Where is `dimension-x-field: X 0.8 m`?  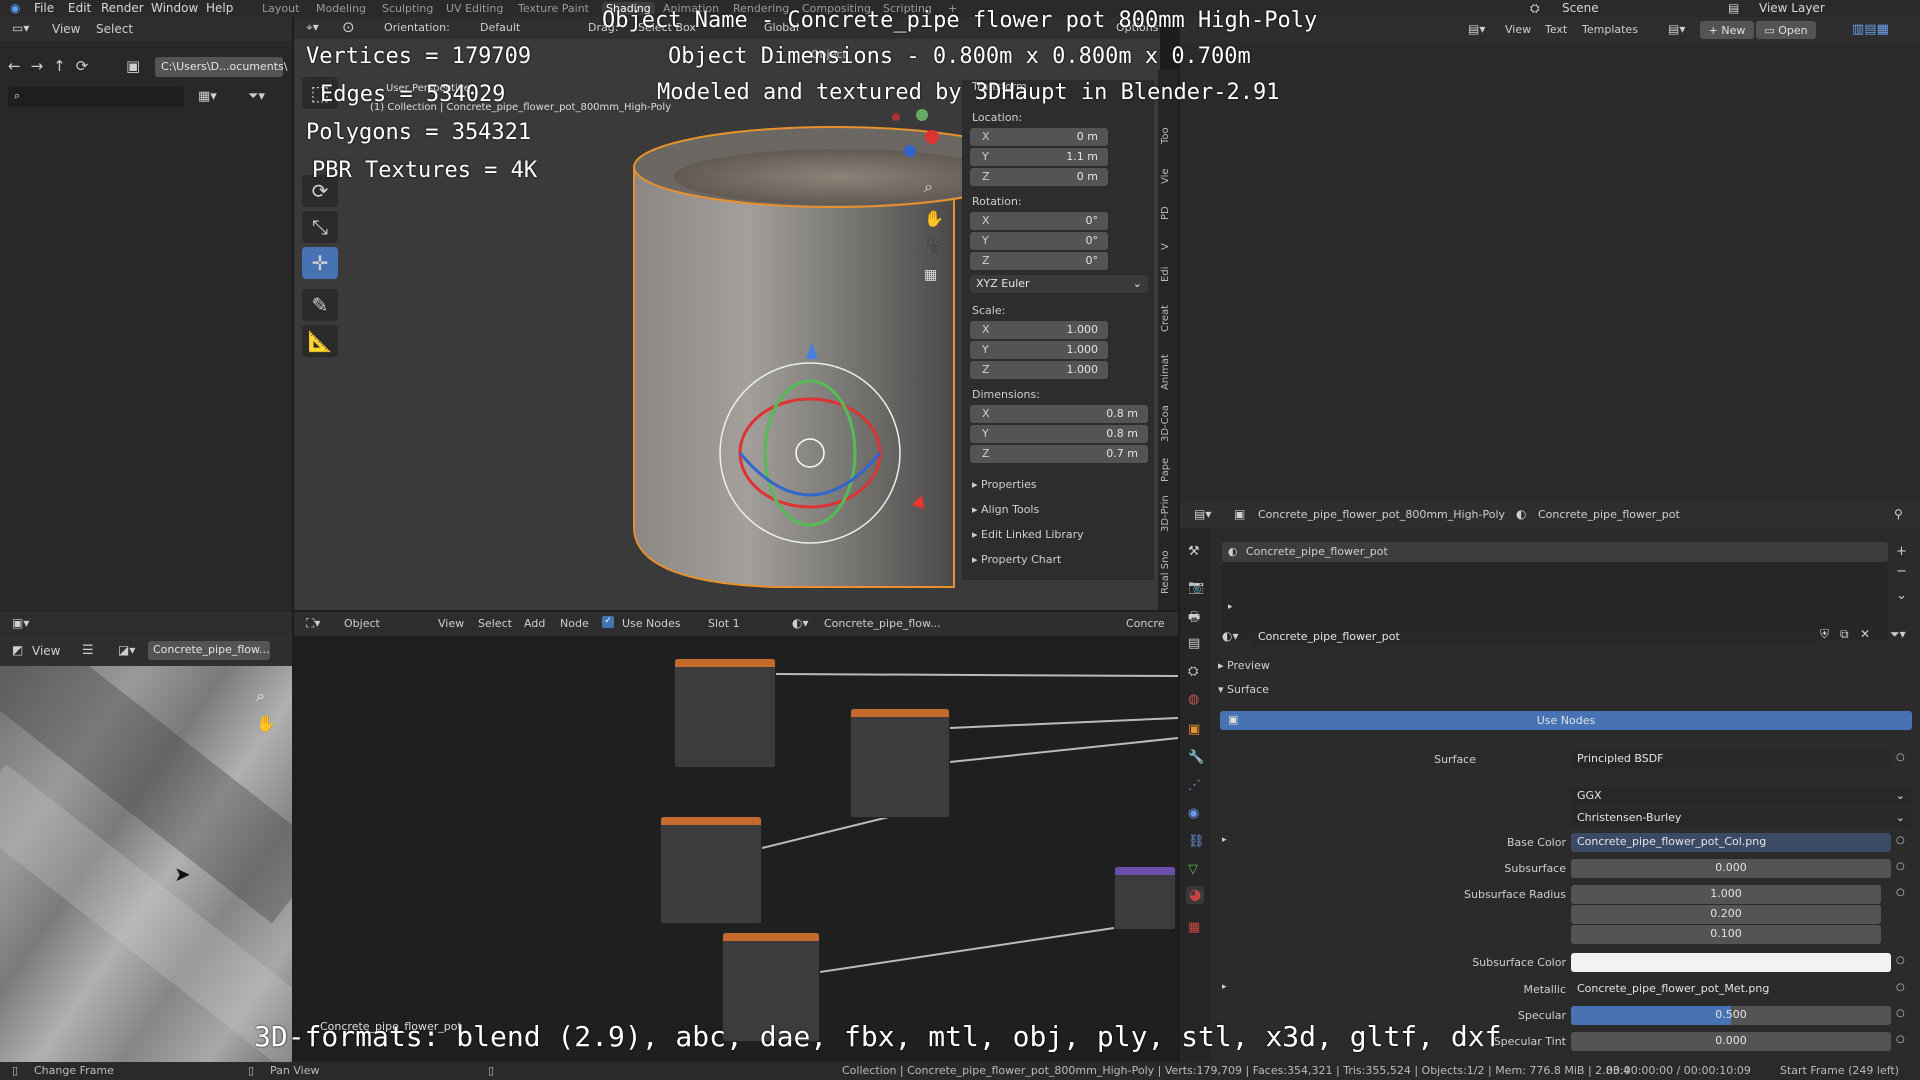
dimension-x-field: X 0.8 m is located at coordinates (1059, 414).